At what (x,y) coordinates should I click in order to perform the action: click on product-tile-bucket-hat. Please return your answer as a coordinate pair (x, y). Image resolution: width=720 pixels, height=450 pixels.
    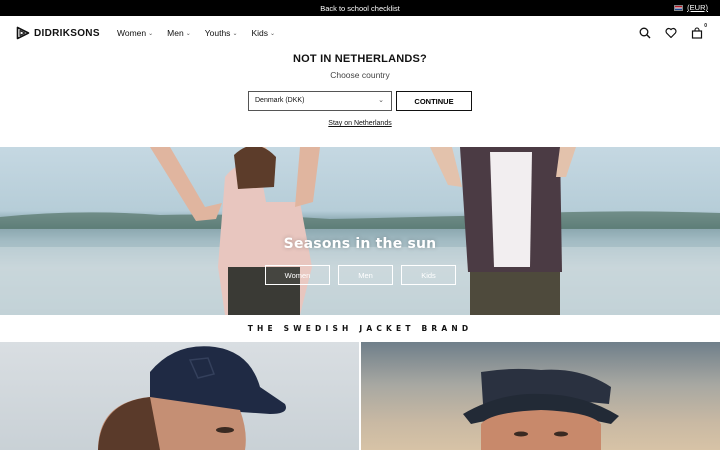
    Looking at the image, I should click on (540, 396).